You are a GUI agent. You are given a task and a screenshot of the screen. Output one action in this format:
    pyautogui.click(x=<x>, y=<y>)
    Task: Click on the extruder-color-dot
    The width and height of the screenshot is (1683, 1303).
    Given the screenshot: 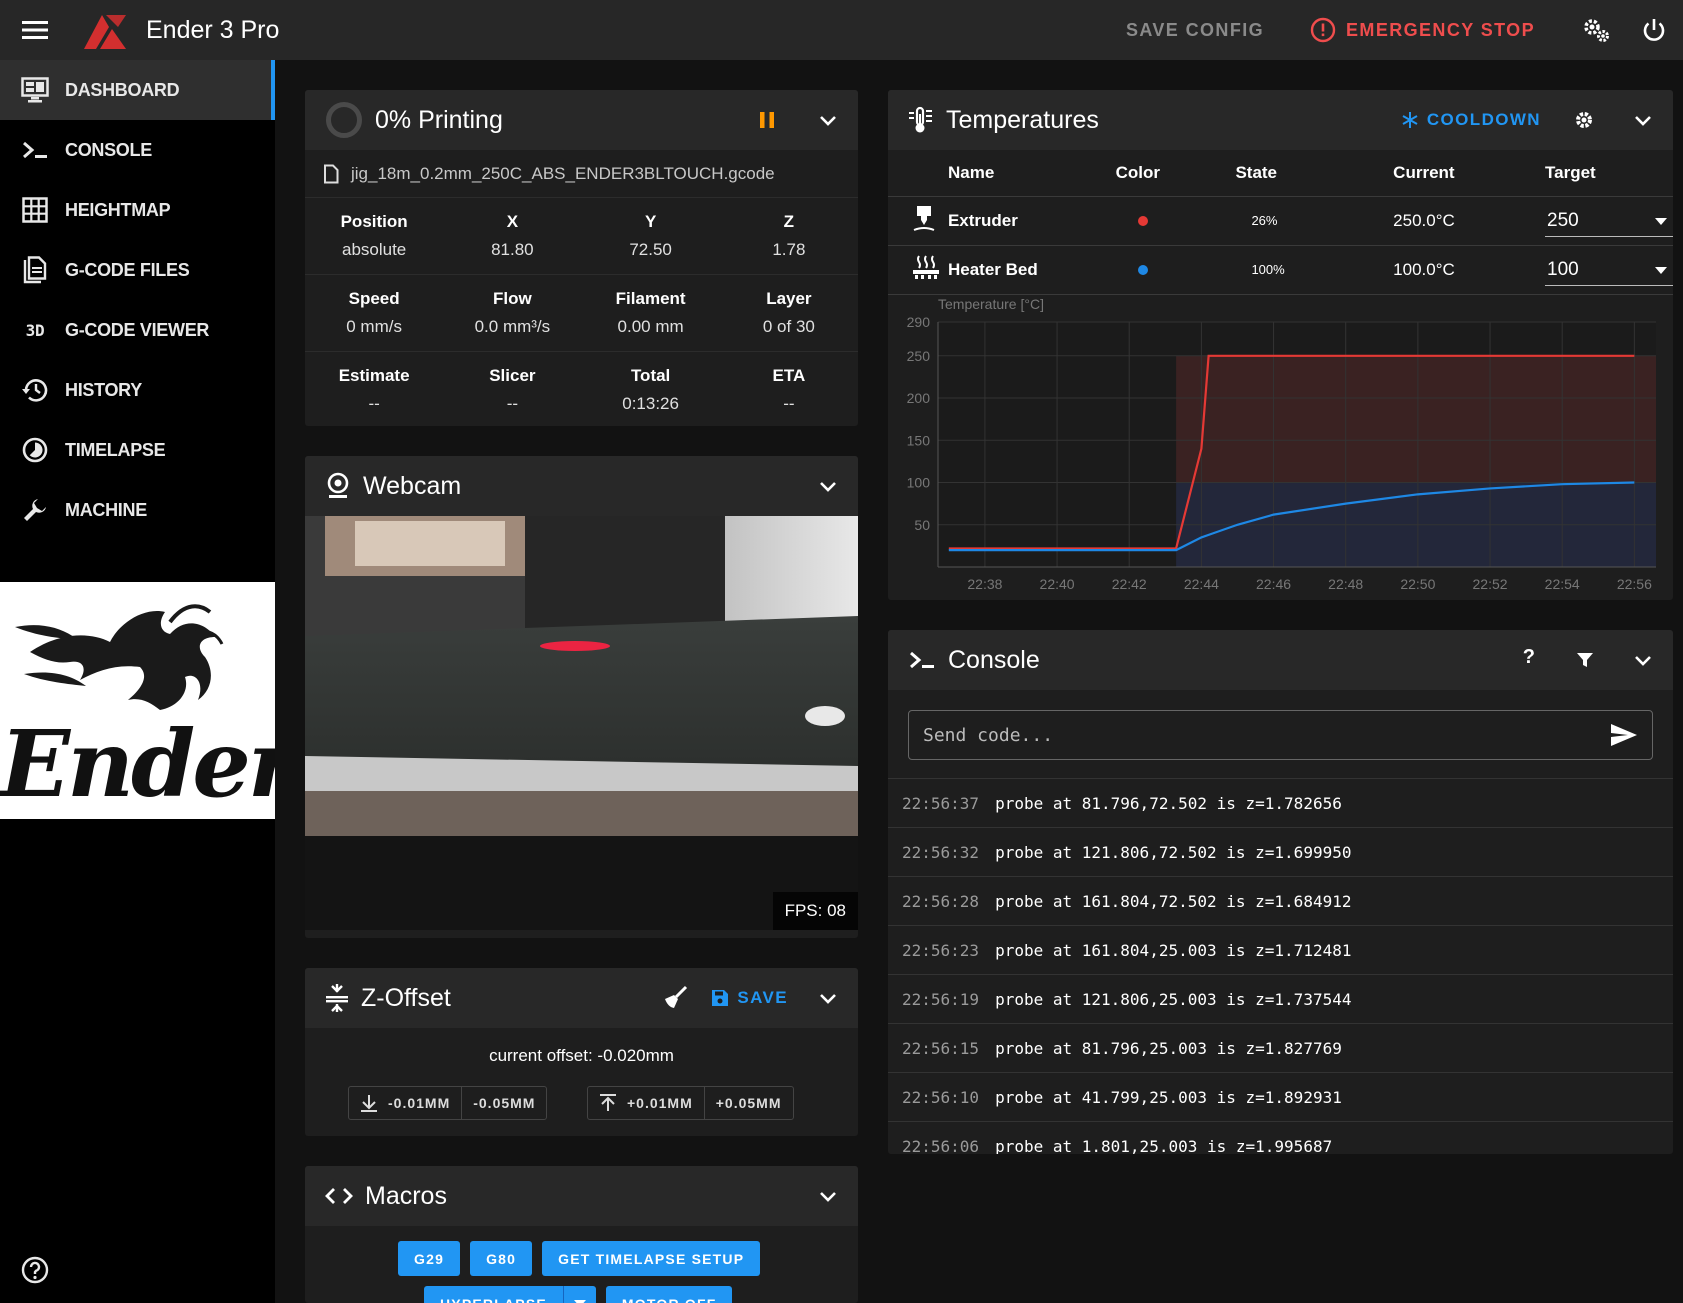 What is the action you would take?
    pyautogui.click(x=1142, y=220)
    